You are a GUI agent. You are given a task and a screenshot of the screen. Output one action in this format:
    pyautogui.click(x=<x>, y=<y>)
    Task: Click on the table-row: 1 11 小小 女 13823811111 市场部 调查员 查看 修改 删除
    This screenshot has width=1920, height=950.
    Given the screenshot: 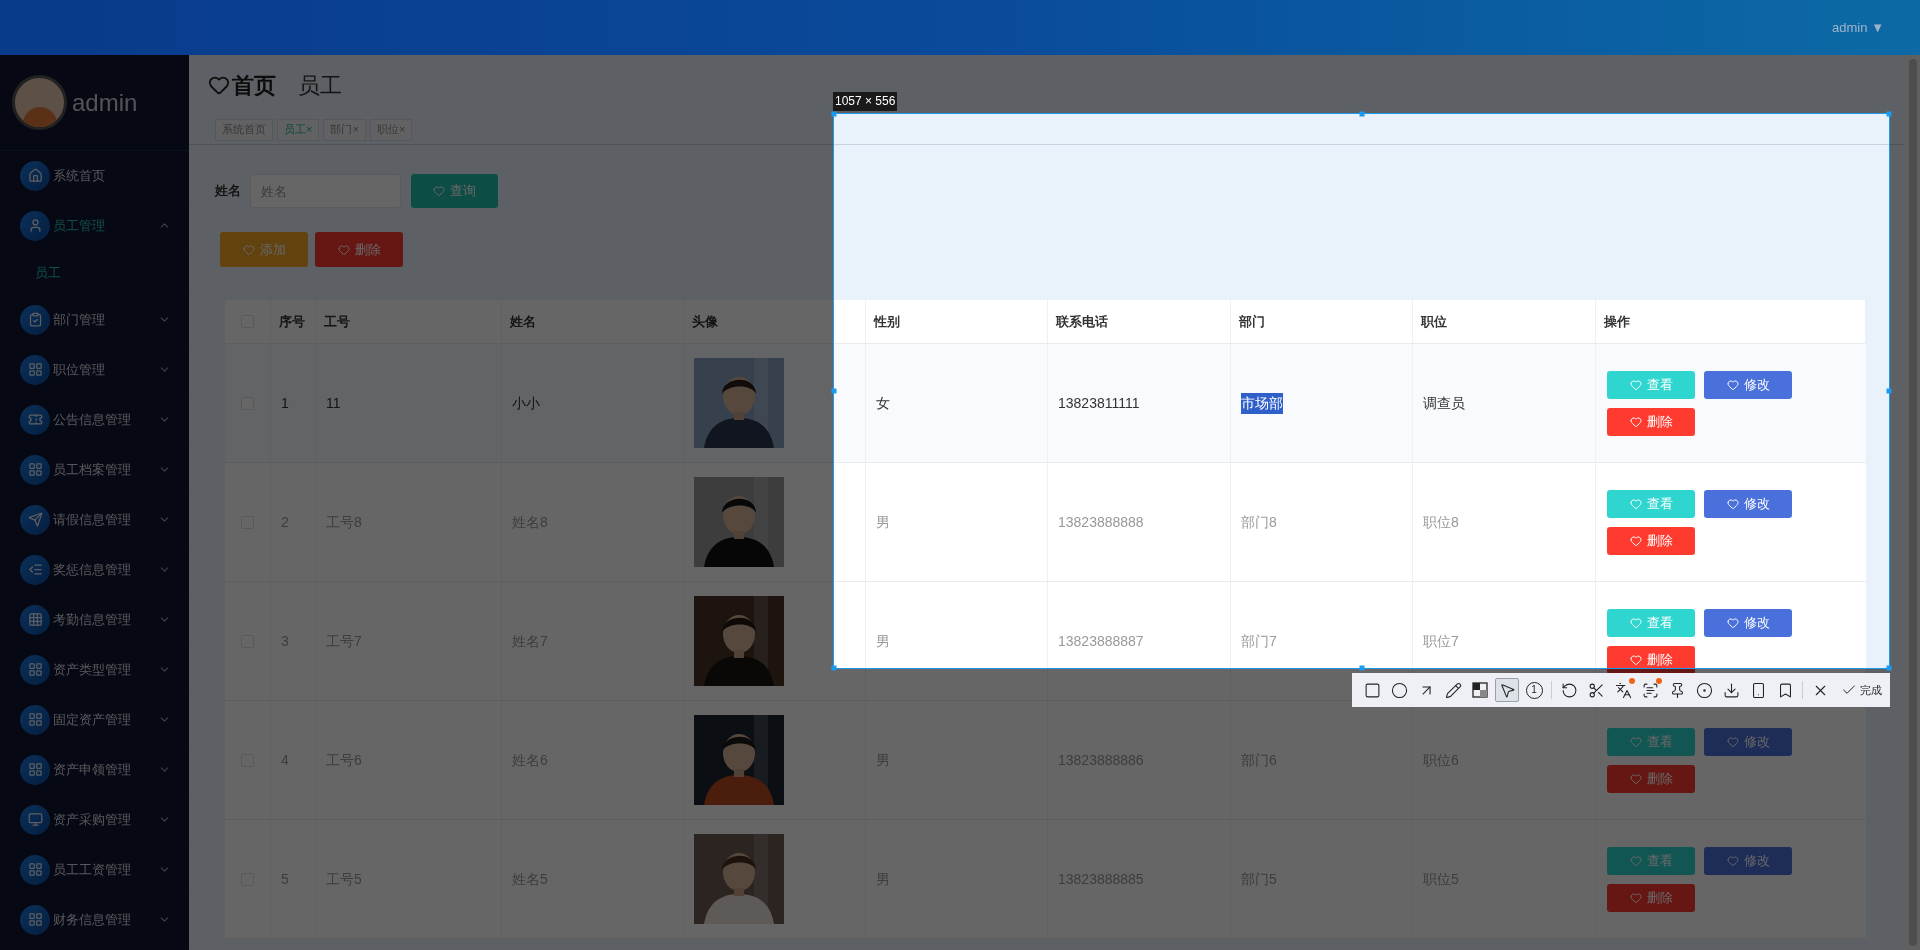 What is the action you would take?
    pyautogui.click(x=1045, y=403)
    